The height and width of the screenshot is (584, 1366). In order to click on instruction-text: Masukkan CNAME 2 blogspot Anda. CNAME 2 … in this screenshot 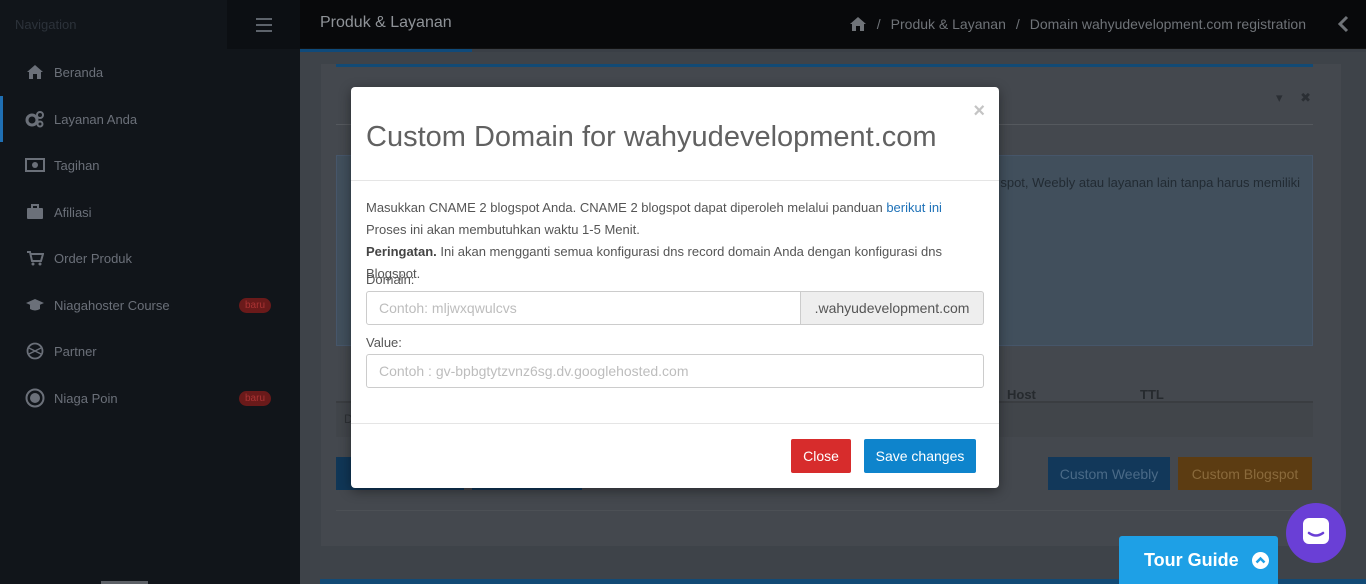, I will do `click(626, 207)`.